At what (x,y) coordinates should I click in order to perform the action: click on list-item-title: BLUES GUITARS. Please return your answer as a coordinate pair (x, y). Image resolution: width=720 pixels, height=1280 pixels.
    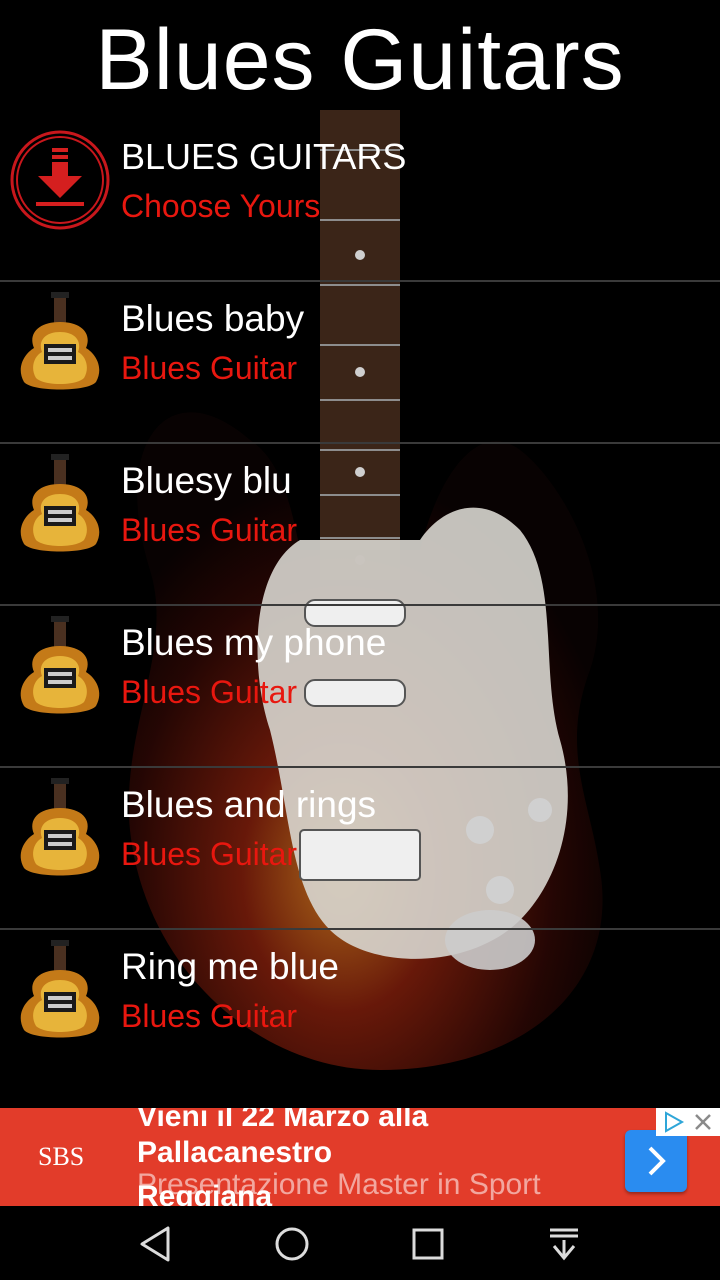
    Looking at the image, I should click on (264, 156).